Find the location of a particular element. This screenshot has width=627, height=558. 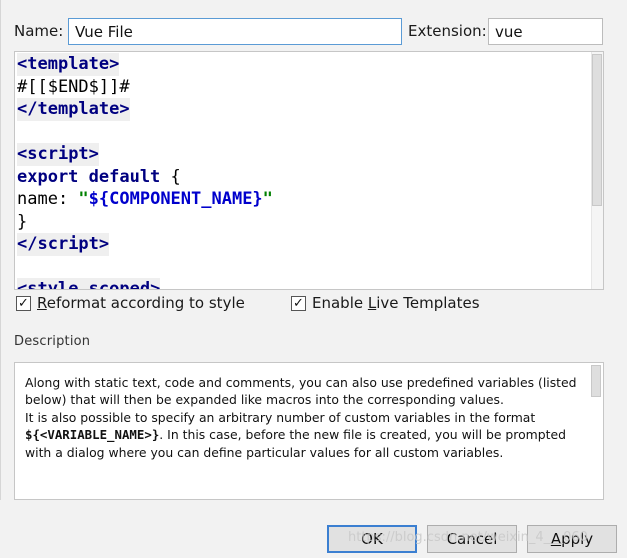

name-label: Name: is located at coordinates (39, 31).